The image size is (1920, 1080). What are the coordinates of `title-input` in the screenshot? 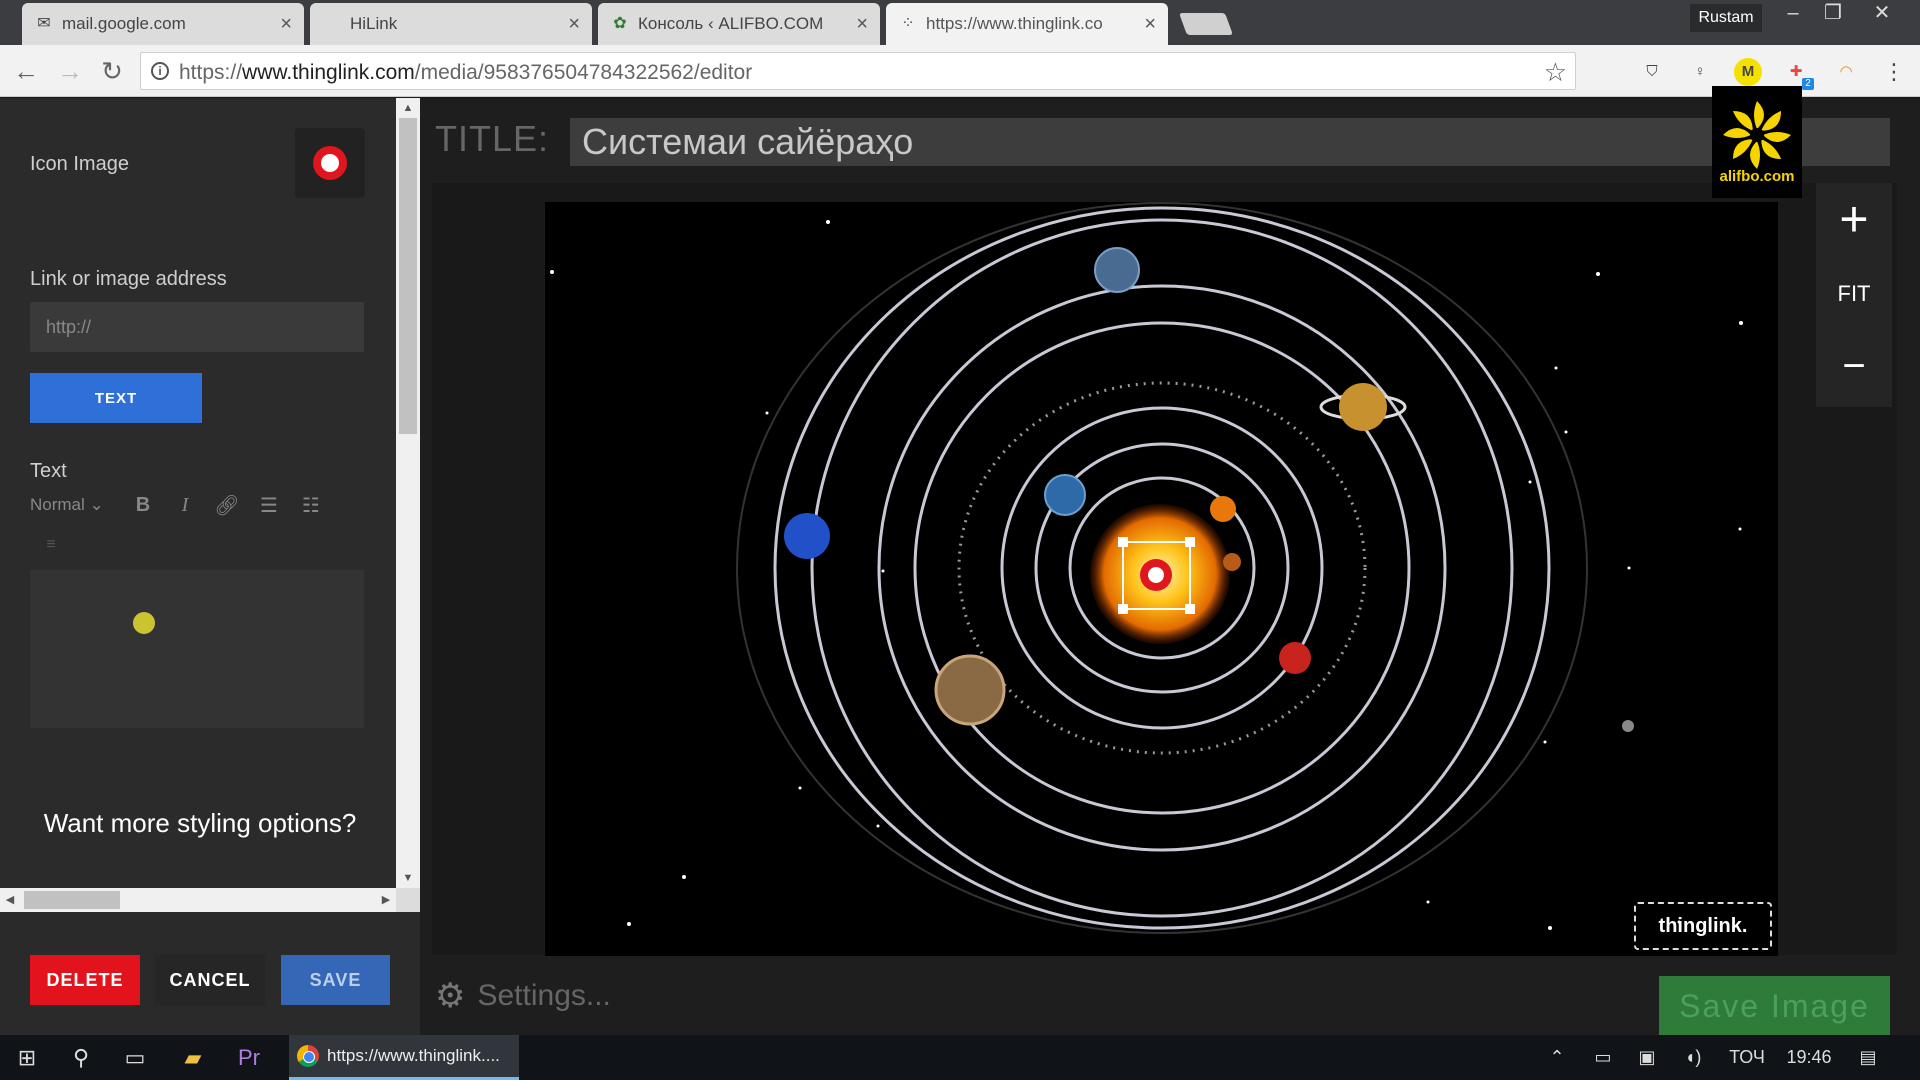 It's located at (1230, 142).